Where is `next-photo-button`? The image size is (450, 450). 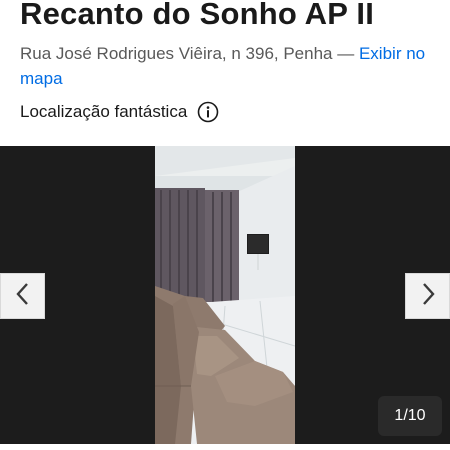
next-photo-button is located at coordinates (427, 296).